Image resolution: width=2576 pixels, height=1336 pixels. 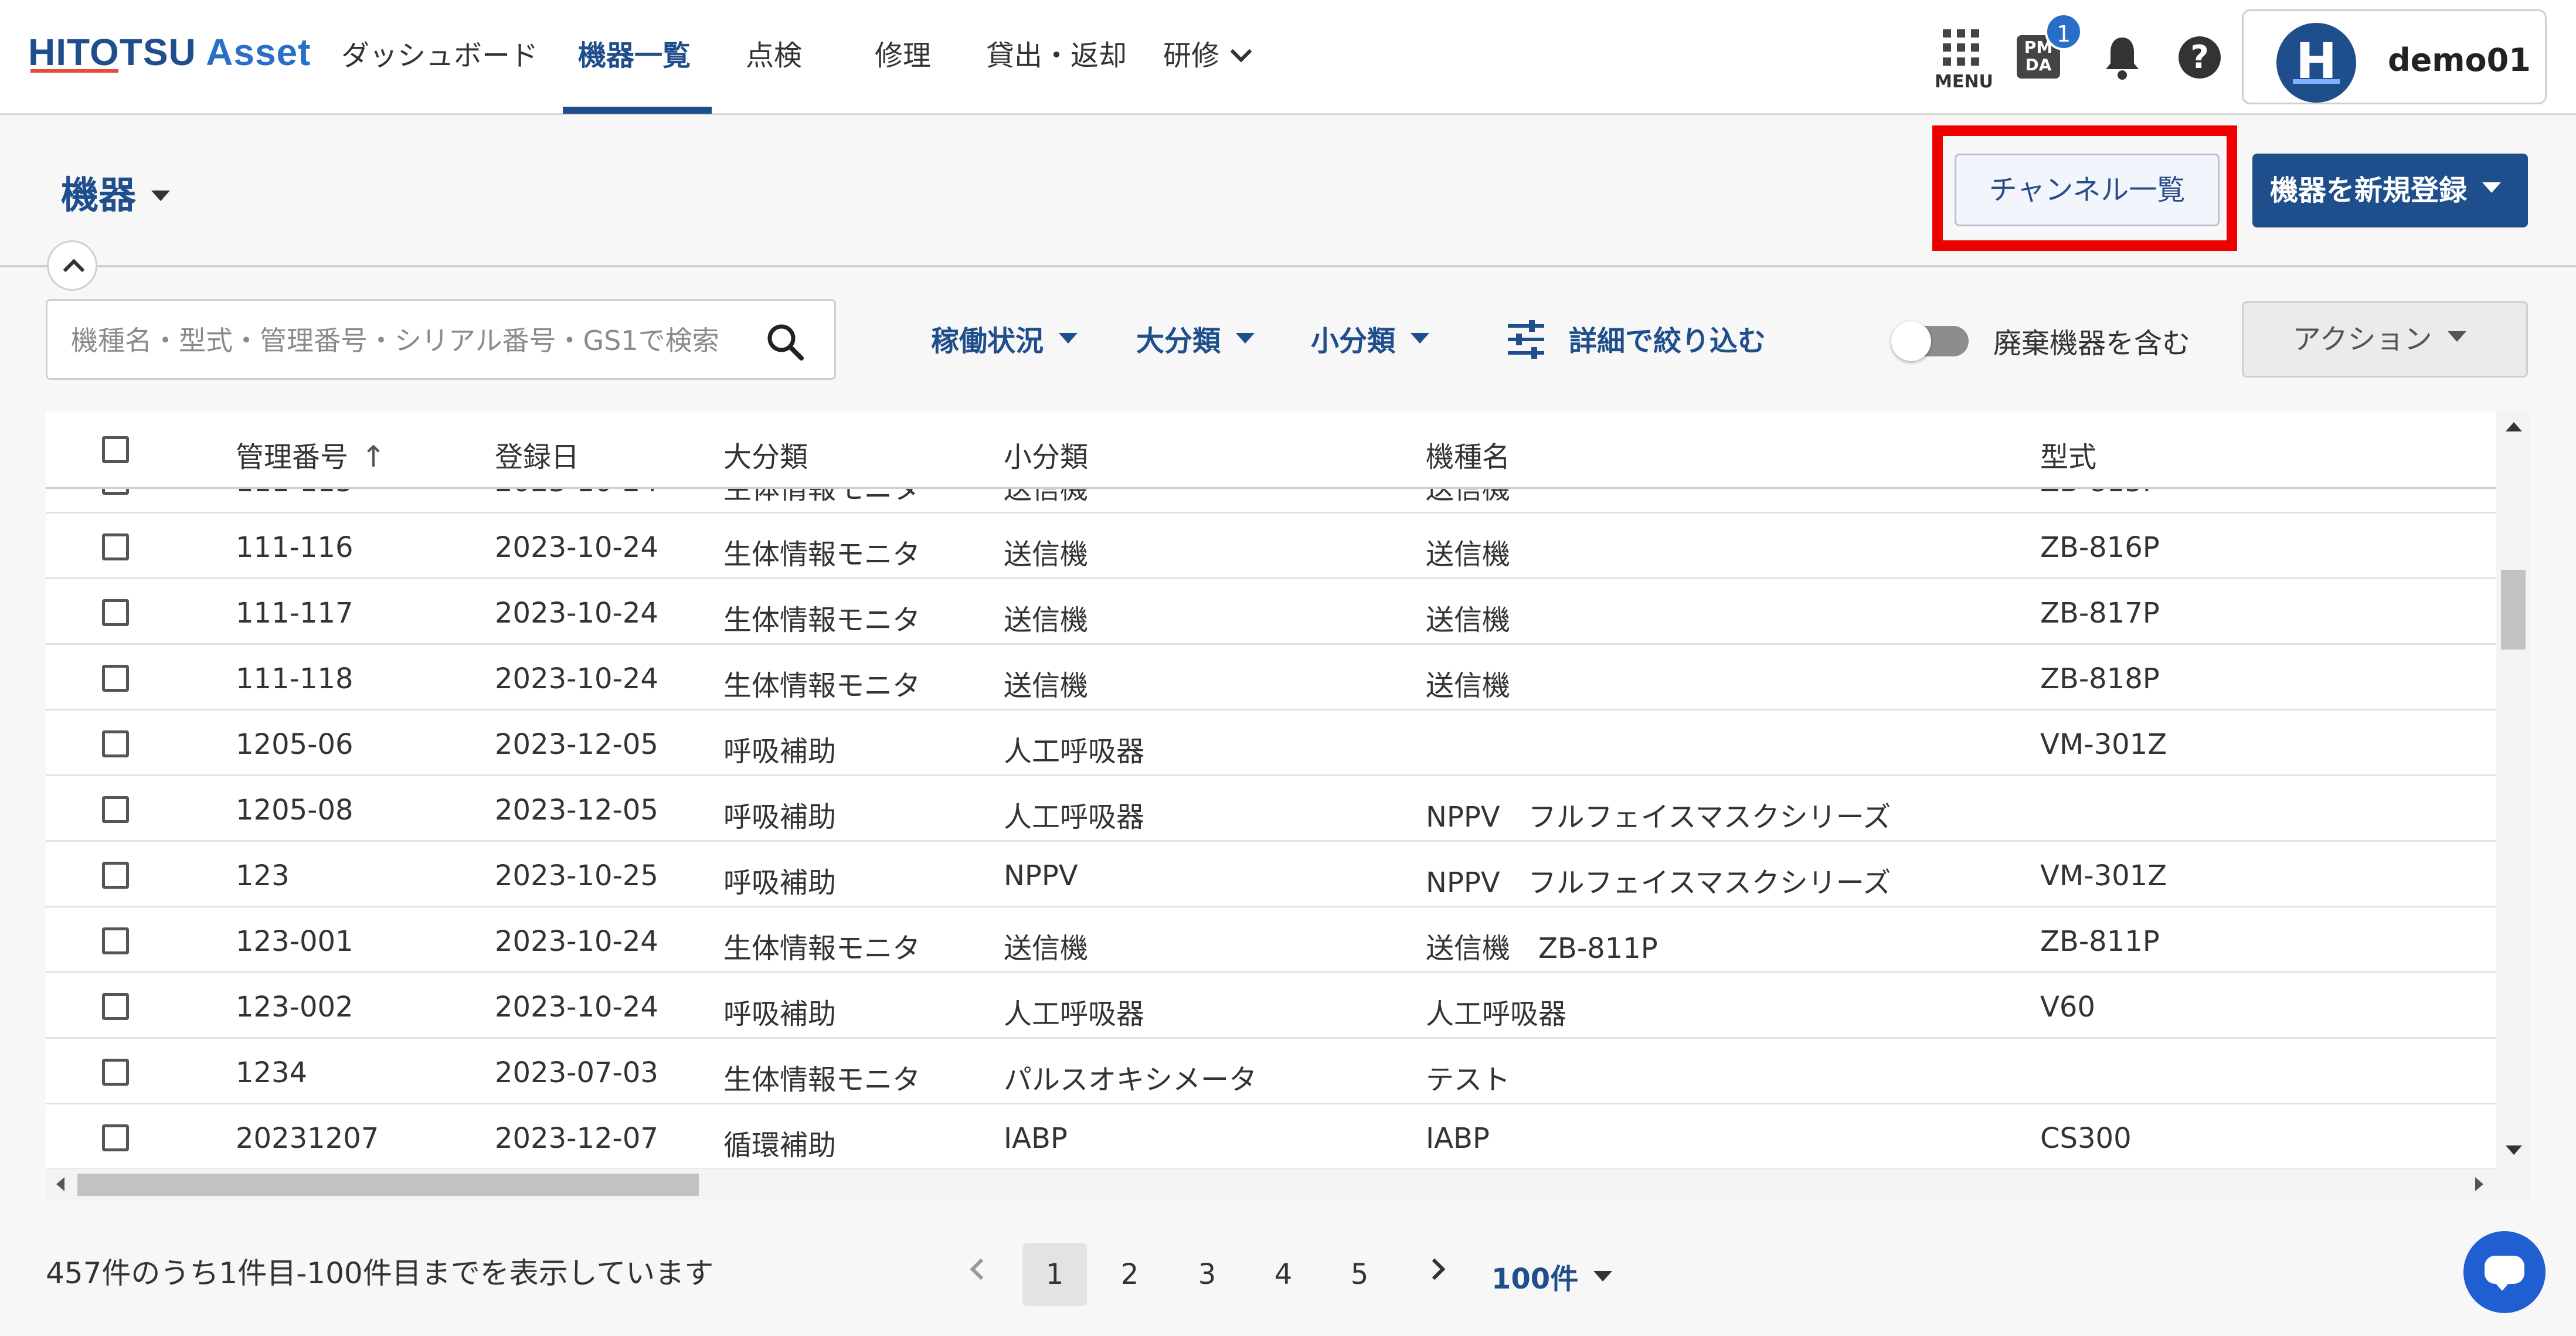 What do you see at coordinates (1057, 55) in the screenshot?
I see `nav-lending-return: 貸出・返却` at bounding box center [1057, 55].